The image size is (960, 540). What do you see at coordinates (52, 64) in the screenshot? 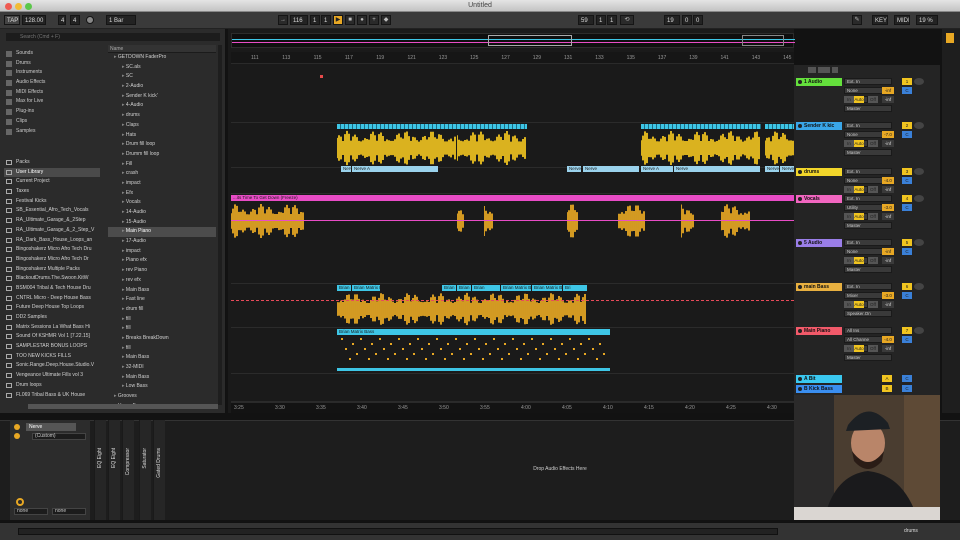
I see `category-drums: Drums` at bounding box center [52, 64].